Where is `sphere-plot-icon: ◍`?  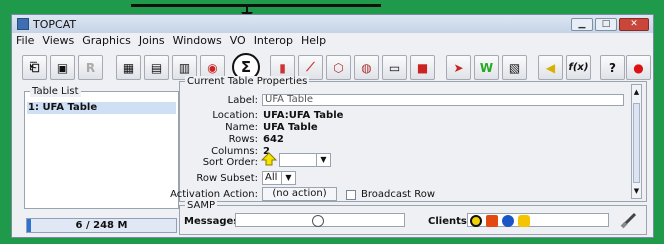
sphere-plot-icon: ◍ is located at coordinates (366, 67).